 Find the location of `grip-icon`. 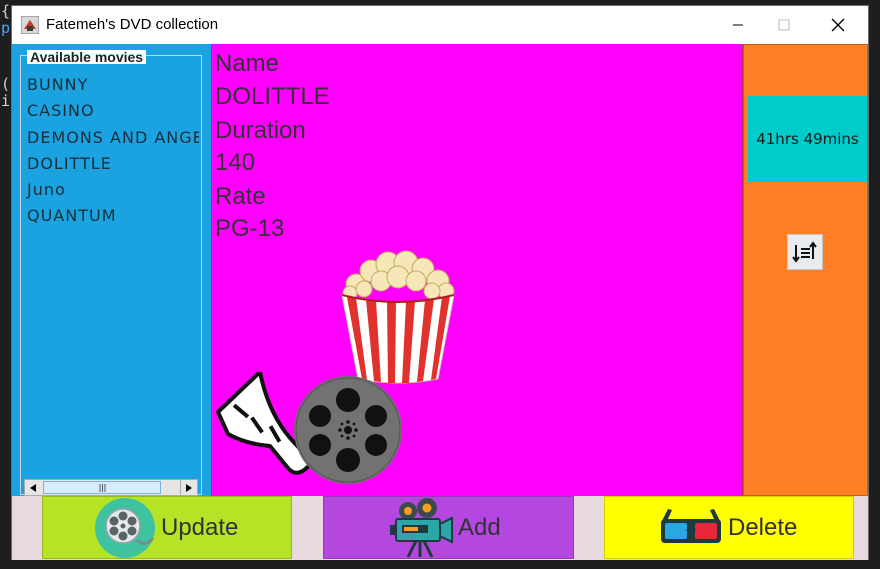

grip-icon is located at coordinates (102, 487).